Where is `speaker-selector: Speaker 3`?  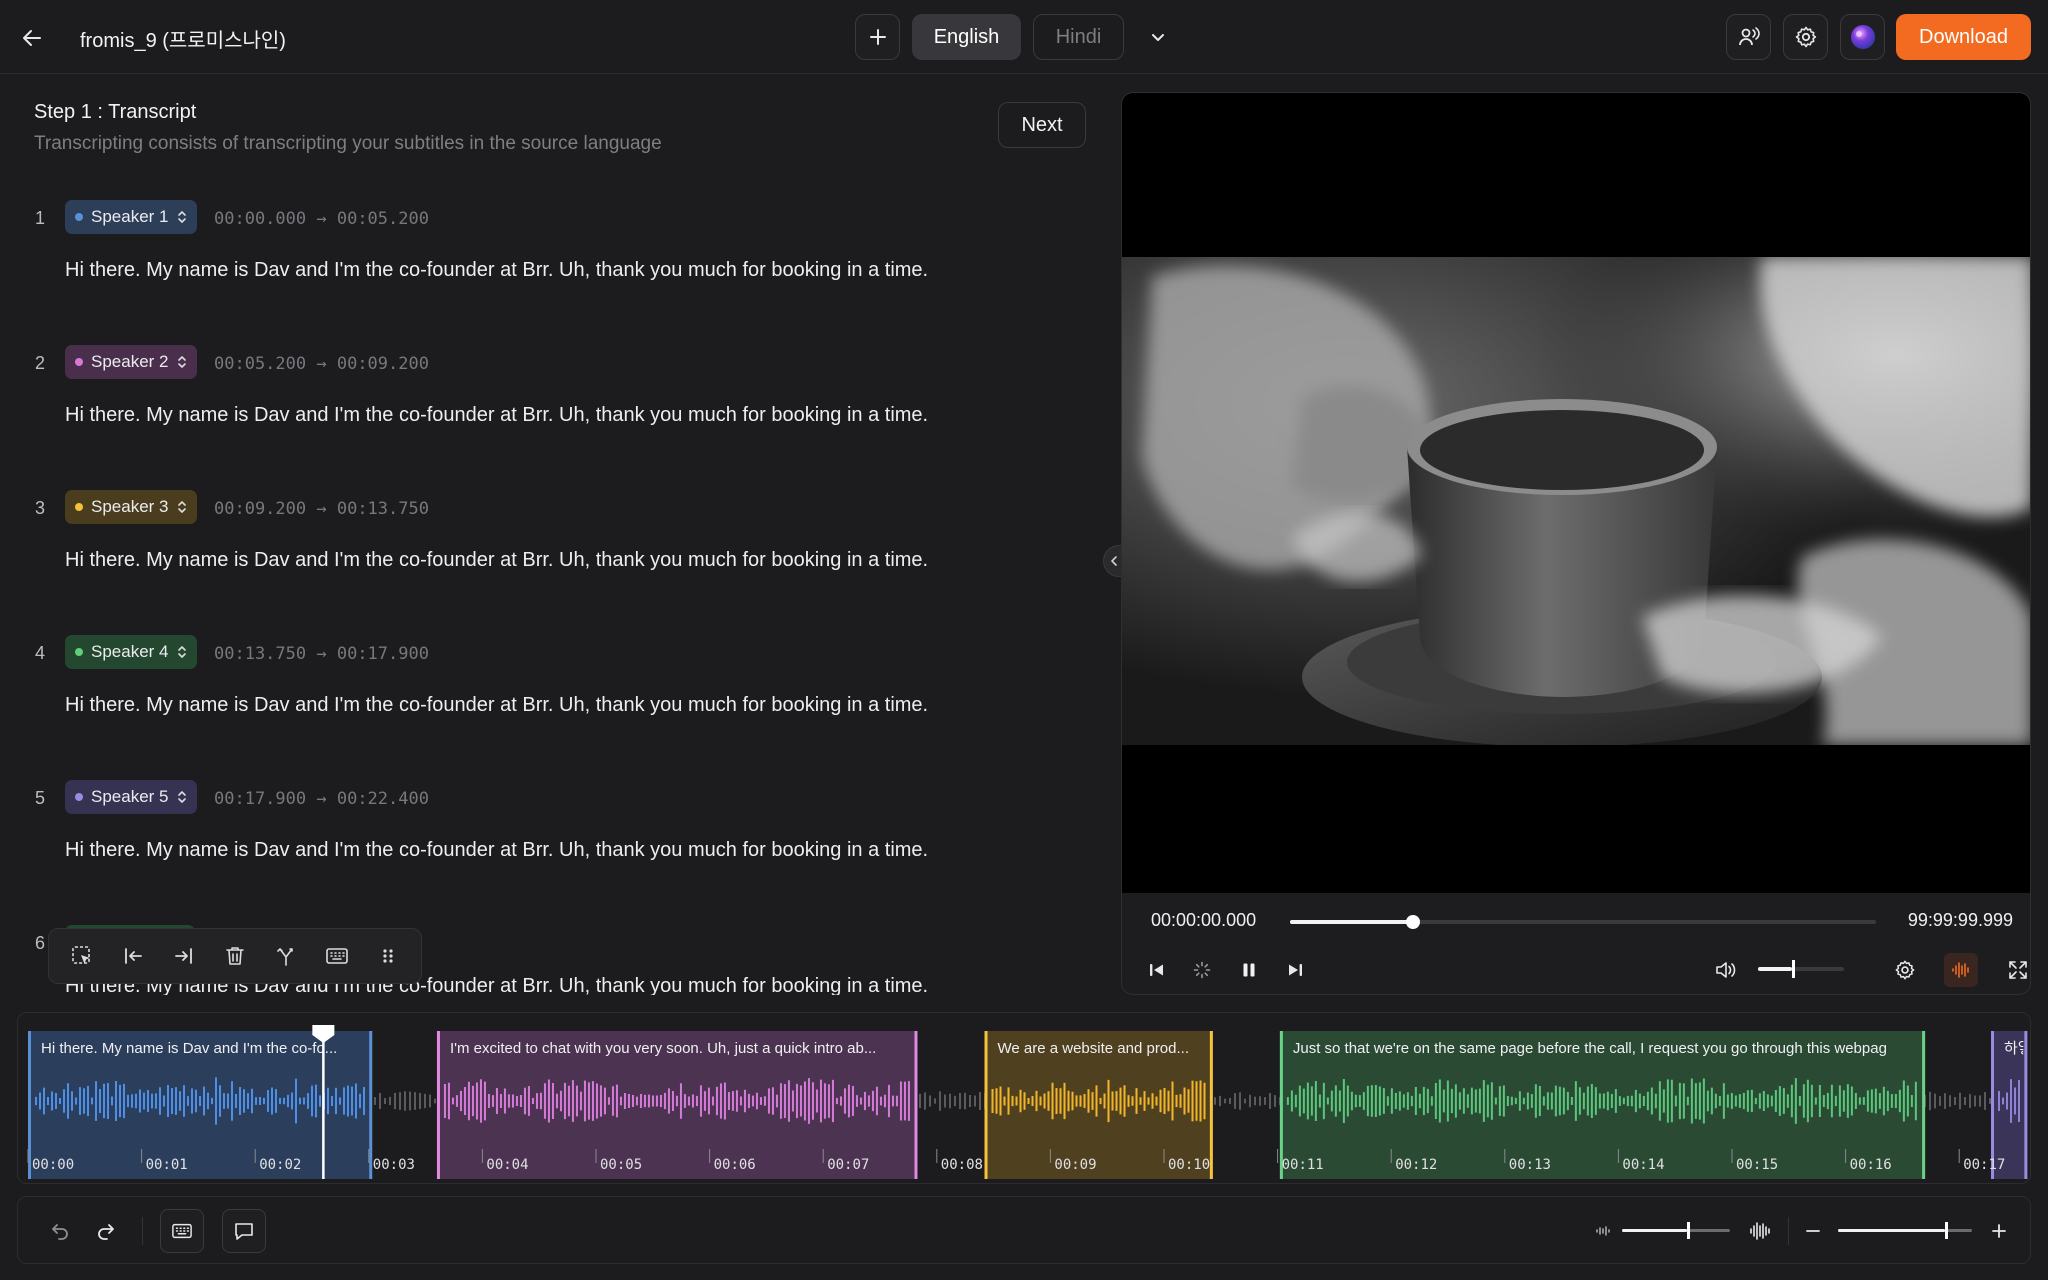 speaker-selector: Speaker 3 is located at coordinates (131, 507).